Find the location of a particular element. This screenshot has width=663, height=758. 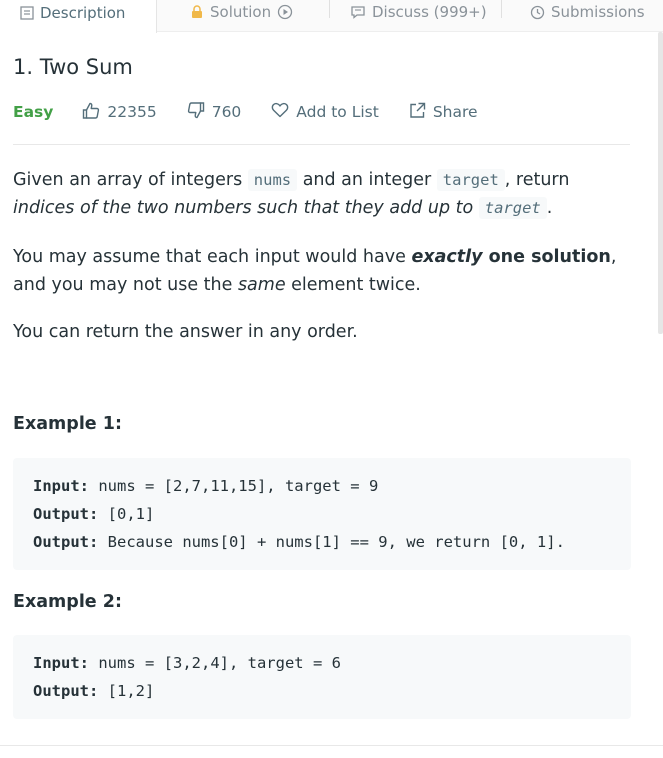

tab-submissions: Submissions is located at coordinates (587, 16).